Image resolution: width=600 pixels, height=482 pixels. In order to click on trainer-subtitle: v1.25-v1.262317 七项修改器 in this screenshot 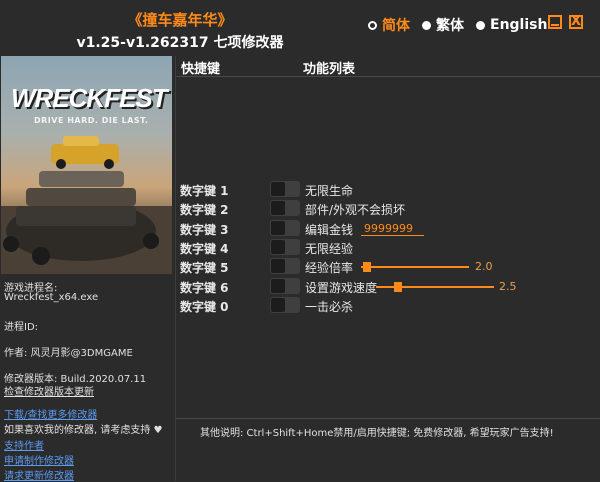, I will do `click(180, 43)`.